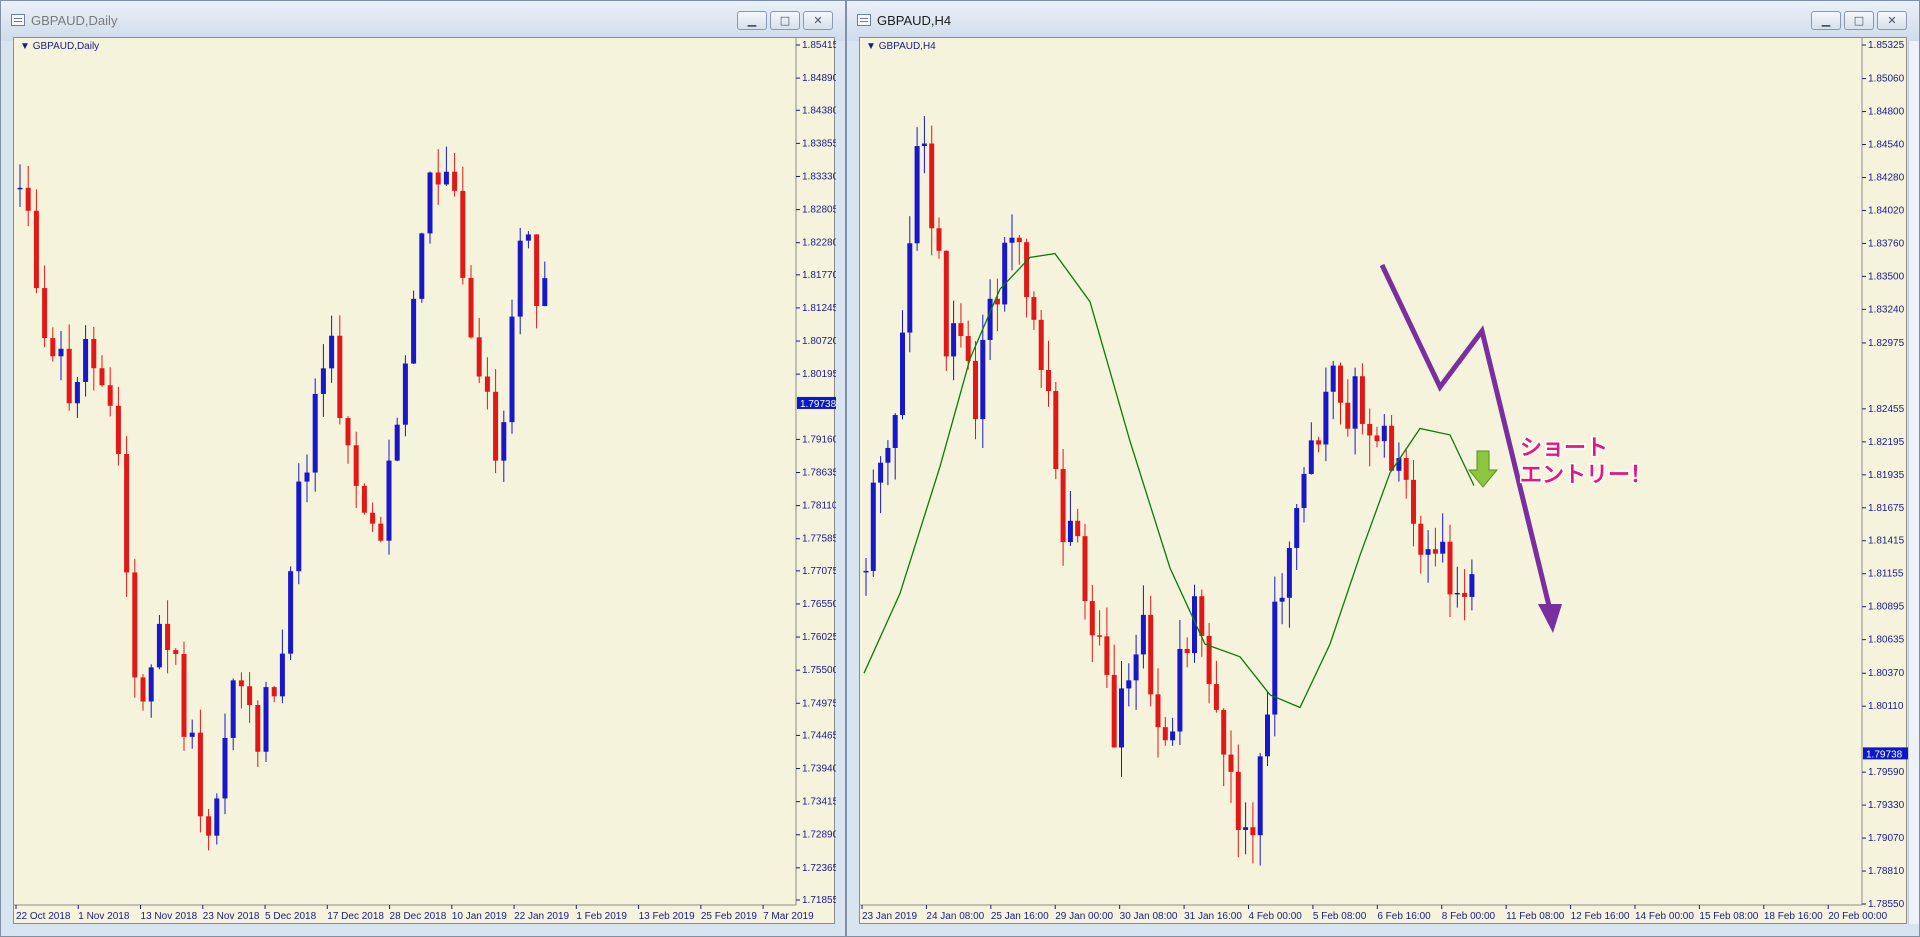  I want to click on price-tick-label: 1.82195, so click(1886, 442).